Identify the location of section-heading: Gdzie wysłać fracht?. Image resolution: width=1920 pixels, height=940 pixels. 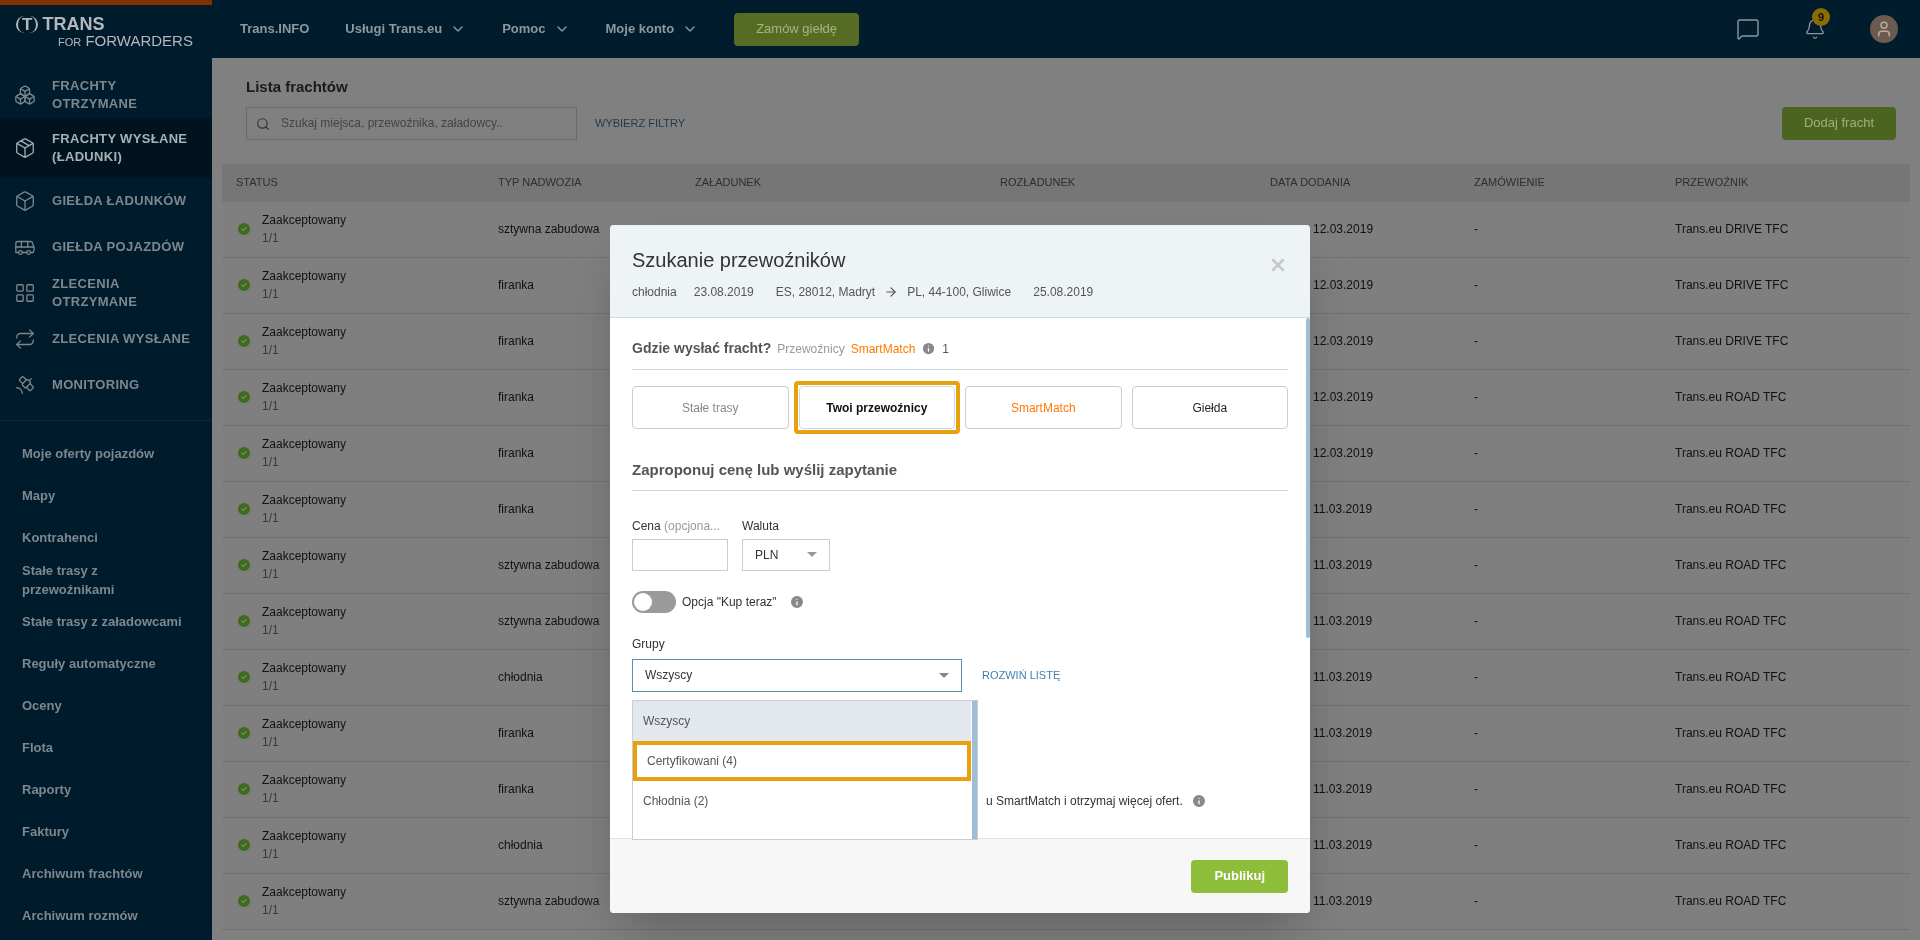
(702, 348).